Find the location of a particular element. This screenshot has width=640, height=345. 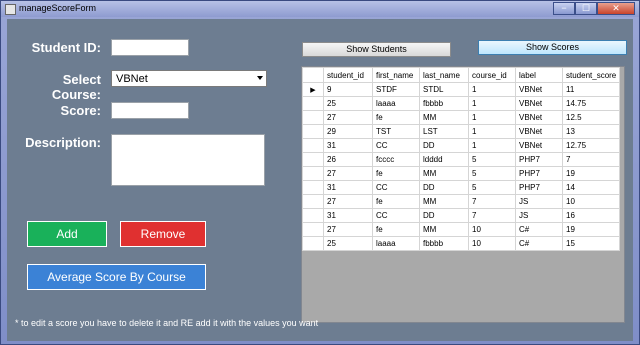

table-row: 27 fe MM 1 VBNet 12.5 is located at coordinates (461, 117).